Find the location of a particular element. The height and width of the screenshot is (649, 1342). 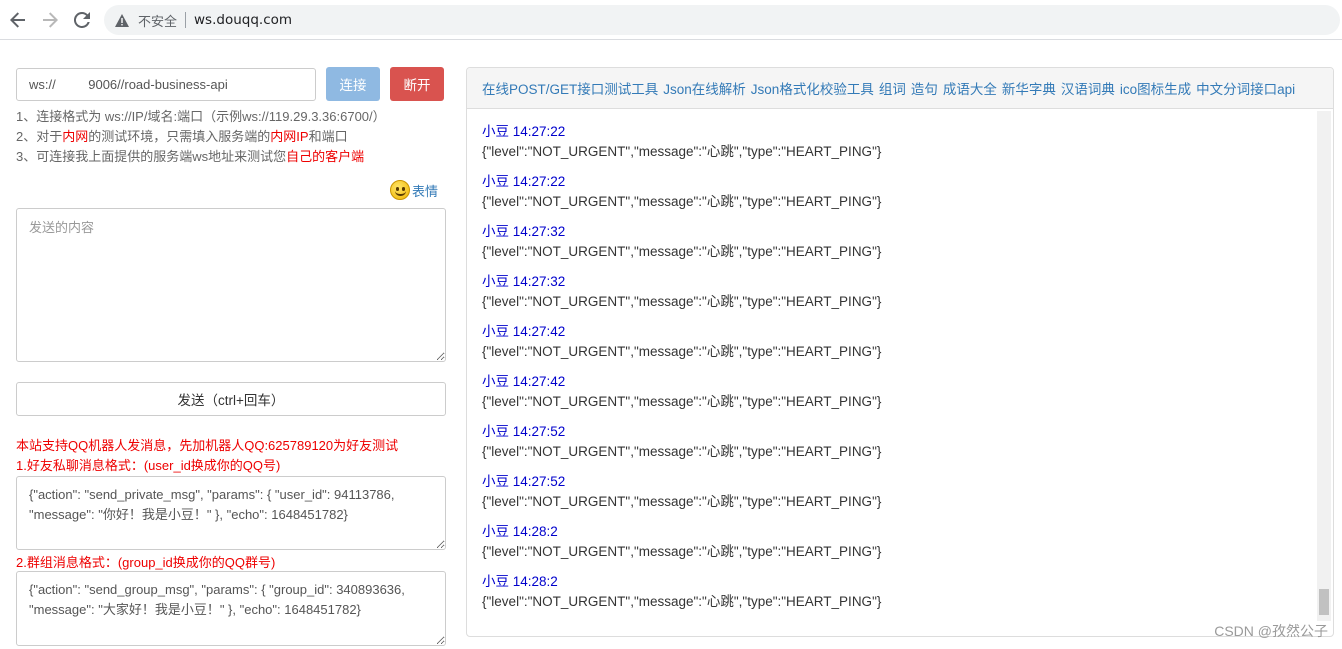

connect-button: 连接 is located at coordinates (353, 84).